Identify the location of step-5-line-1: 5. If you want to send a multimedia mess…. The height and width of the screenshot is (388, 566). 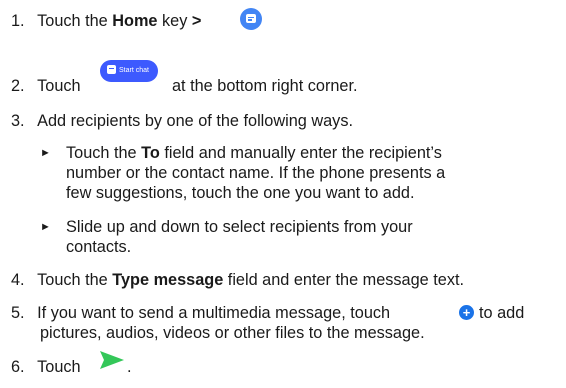
(200, 313).